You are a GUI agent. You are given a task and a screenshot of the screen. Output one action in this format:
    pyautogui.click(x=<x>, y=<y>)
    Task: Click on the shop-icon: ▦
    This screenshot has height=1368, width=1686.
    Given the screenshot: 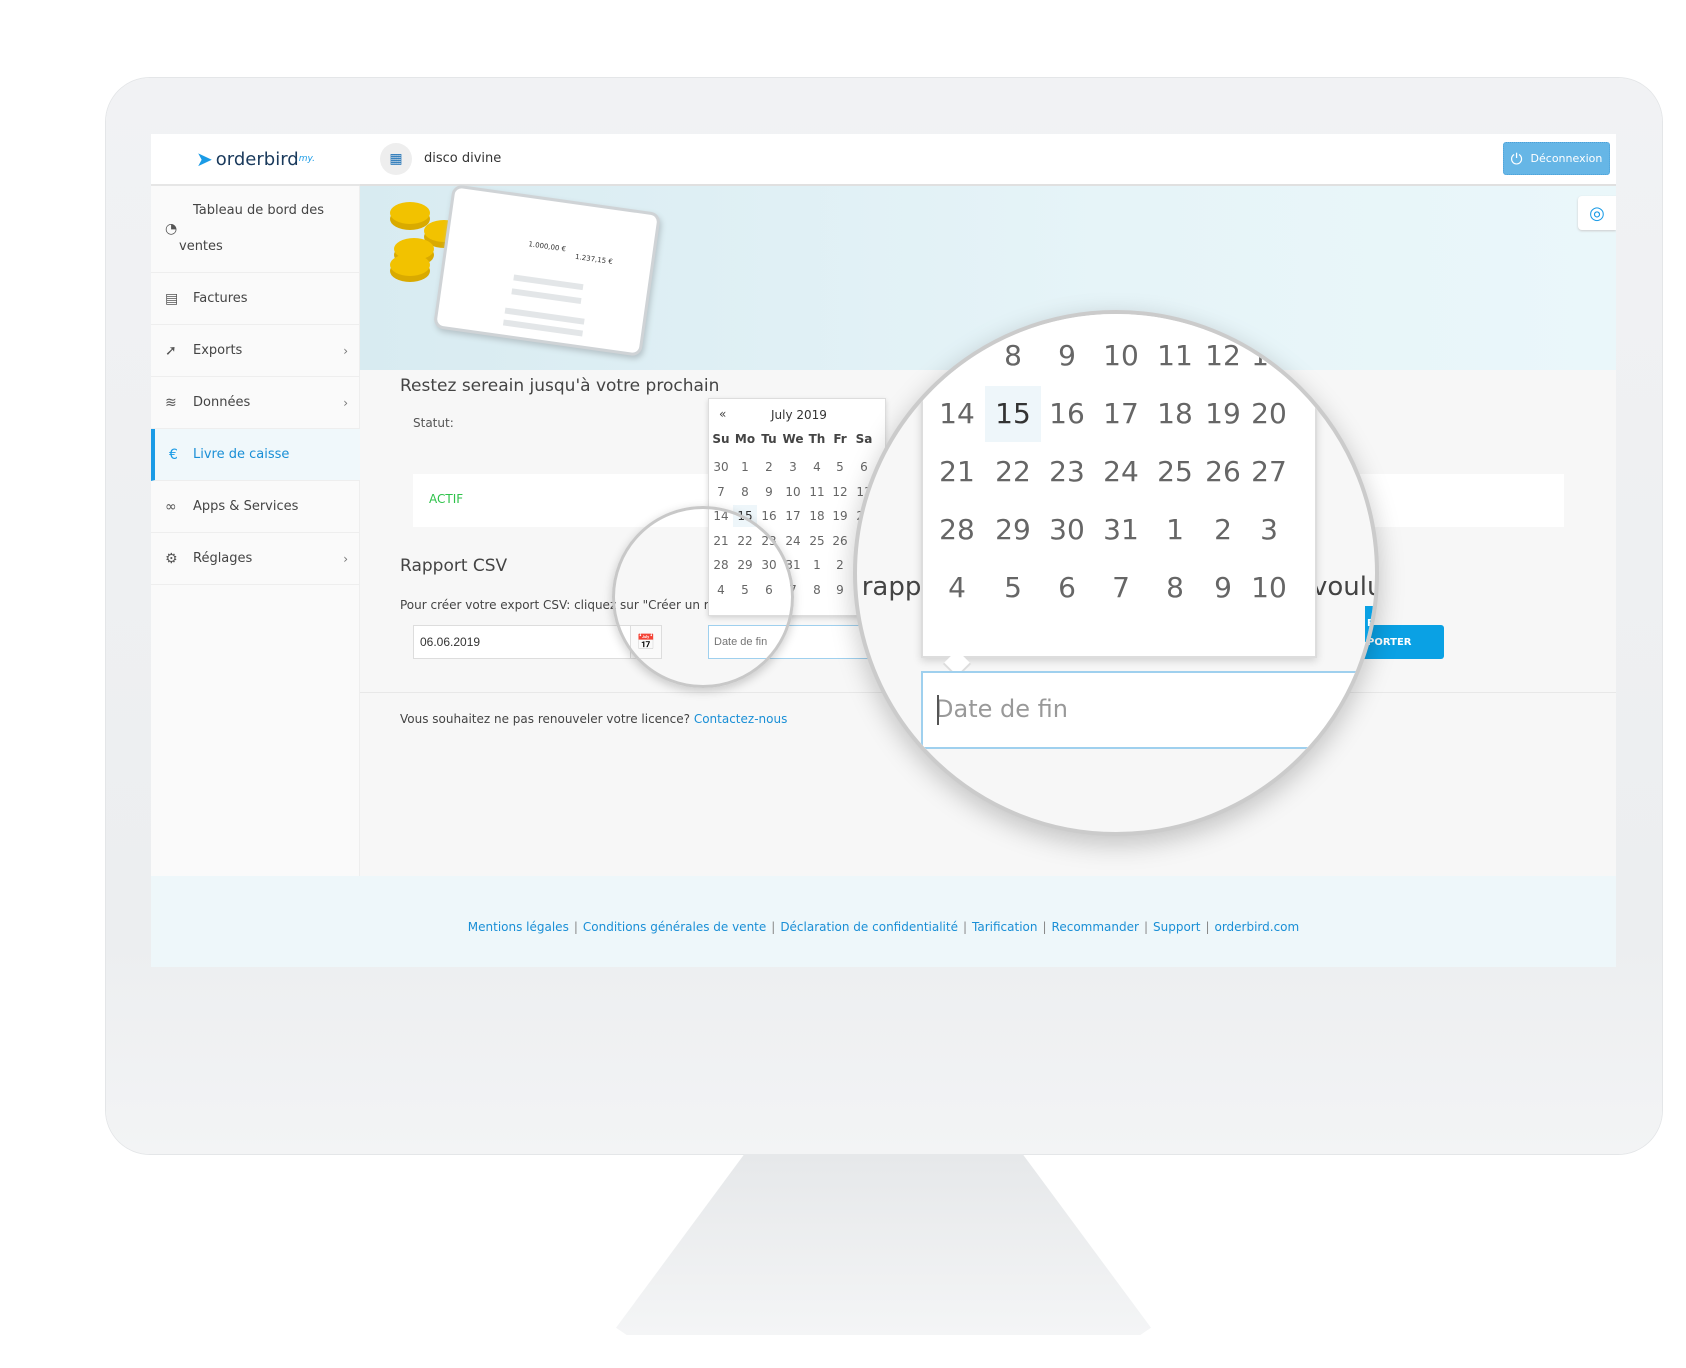 What is the action you would take?
    pyautogui.click(x=396, y=159)
    